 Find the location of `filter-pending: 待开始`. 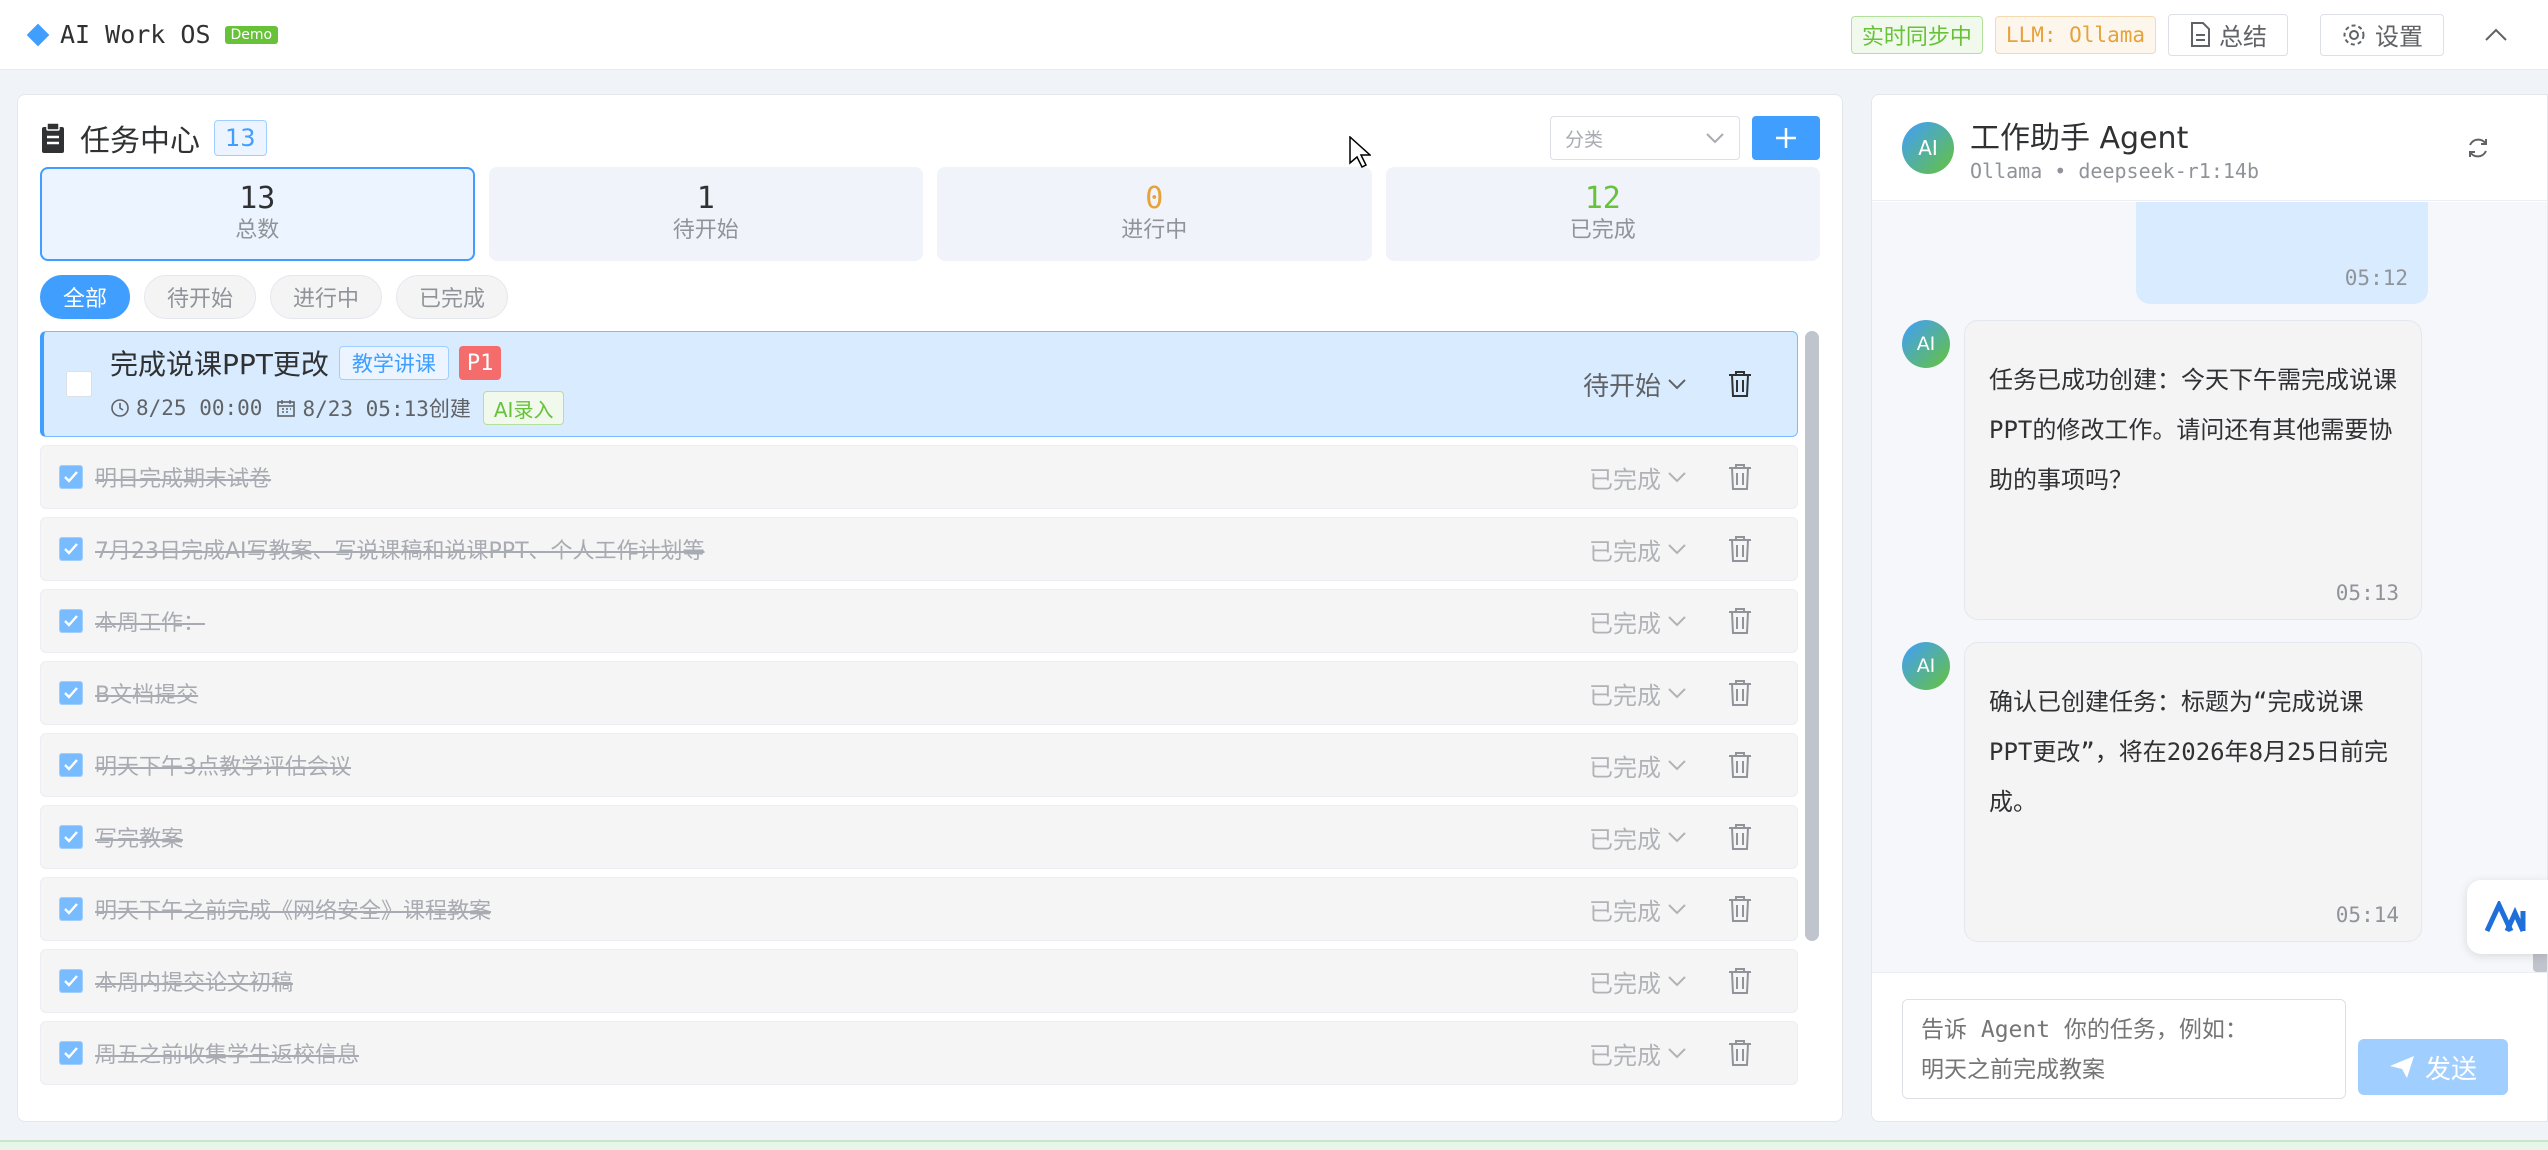

filter-pending: 待开始 is located at coordinates (200, 297).